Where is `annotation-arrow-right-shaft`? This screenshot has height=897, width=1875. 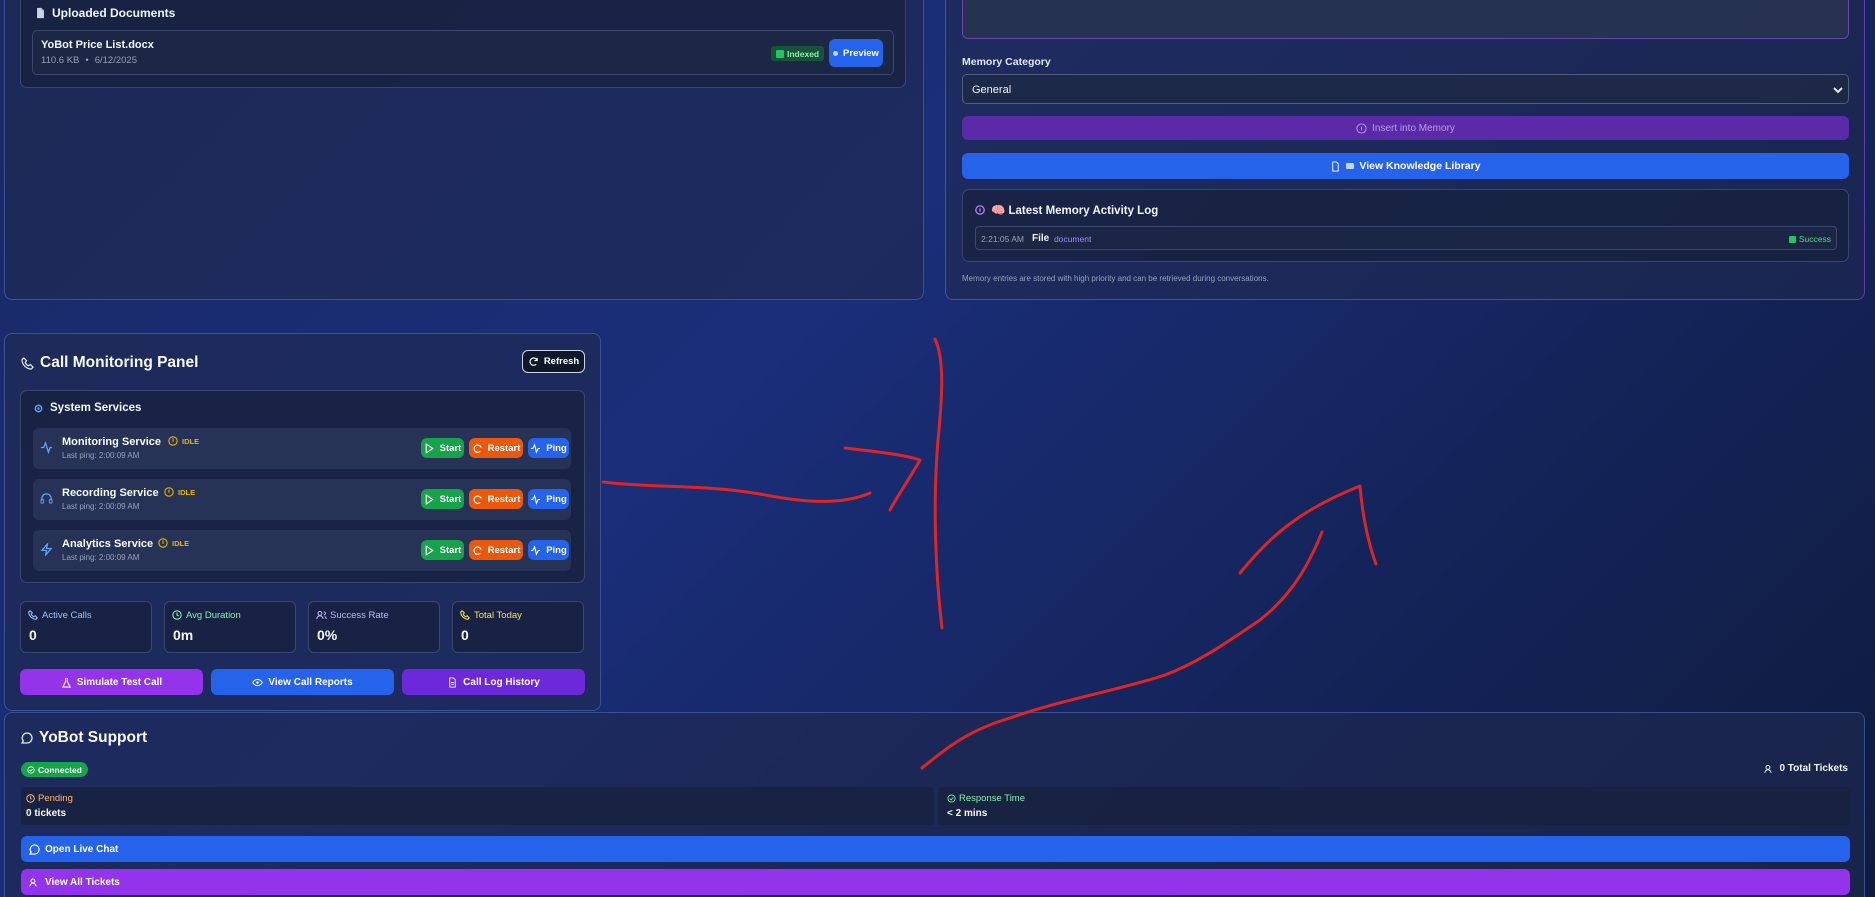
annotation-arrow-right-shaft is located at coordinates (736, 491).